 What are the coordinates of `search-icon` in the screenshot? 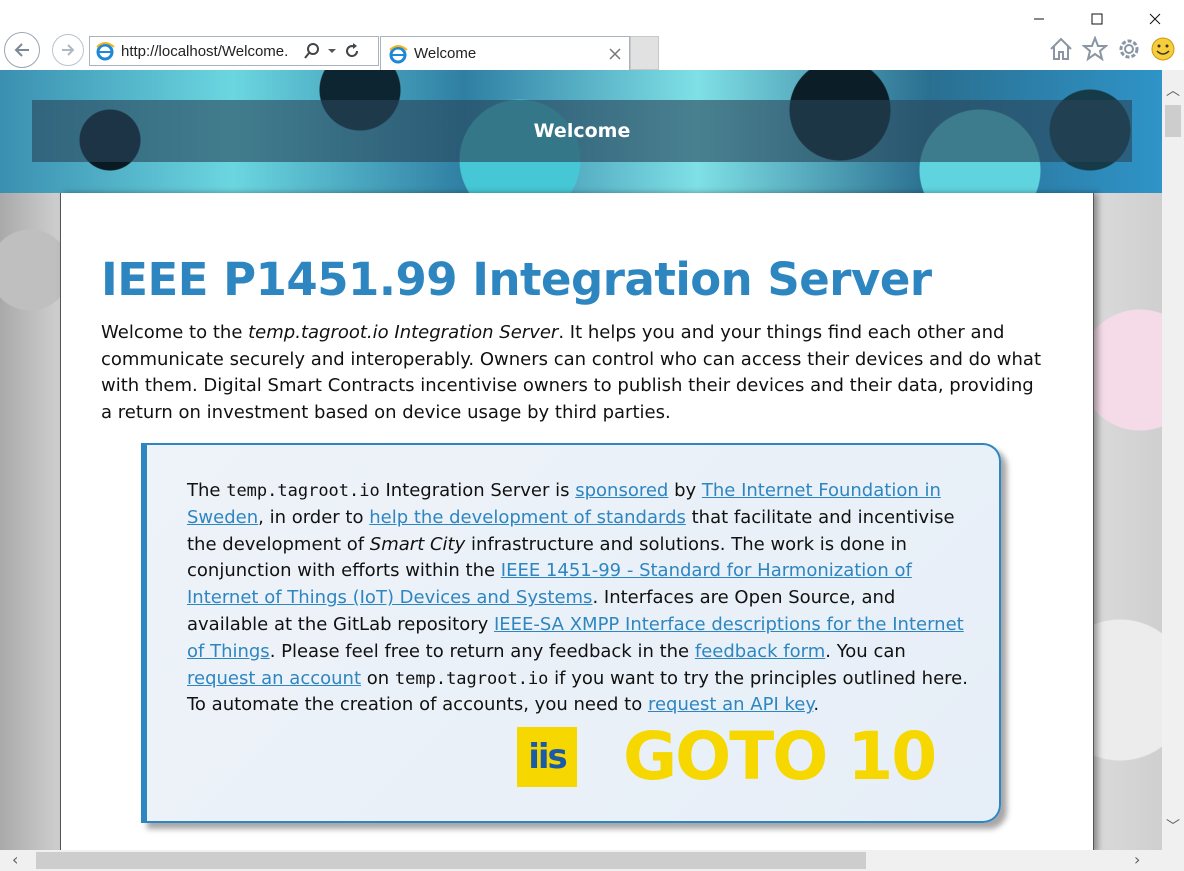 It's located at (312, 51).